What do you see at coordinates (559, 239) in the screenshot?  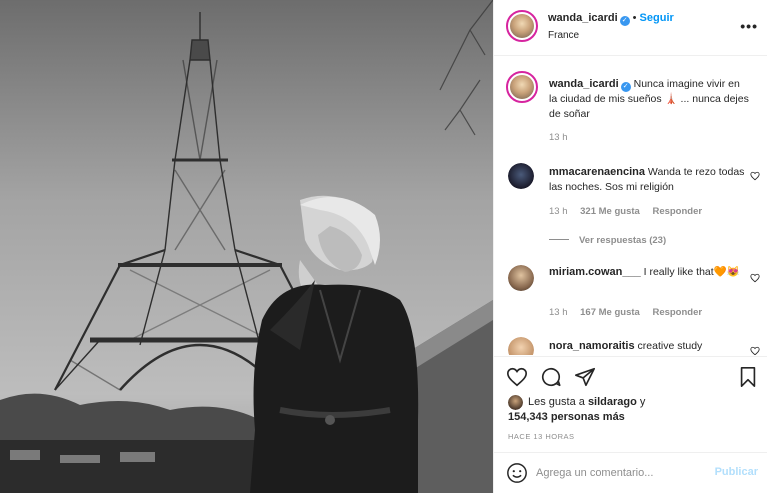 I see `replies-divider` at bounding box center [559, 239].